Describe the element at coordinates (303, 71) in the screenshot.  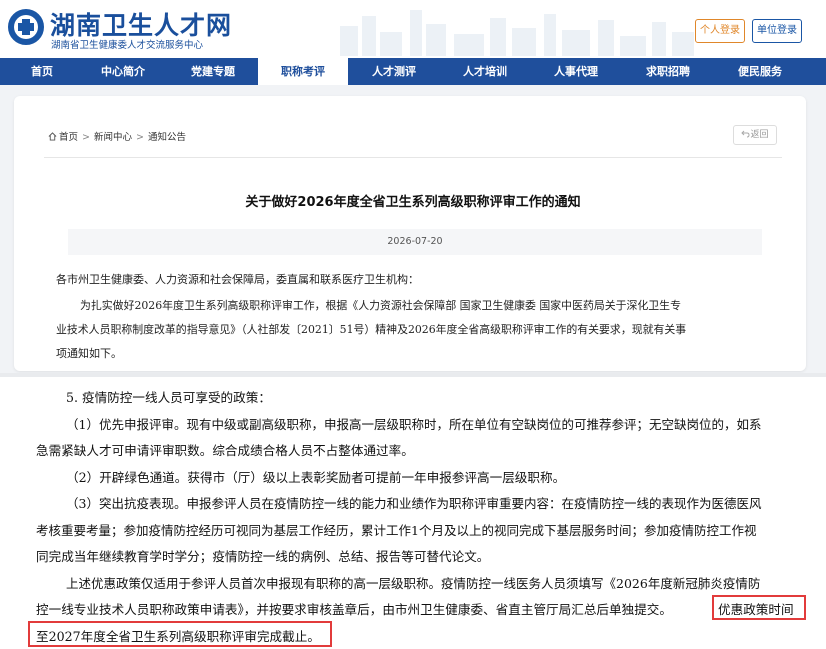
I see `nav-item-title-evaluation: 职称考评` at that location.